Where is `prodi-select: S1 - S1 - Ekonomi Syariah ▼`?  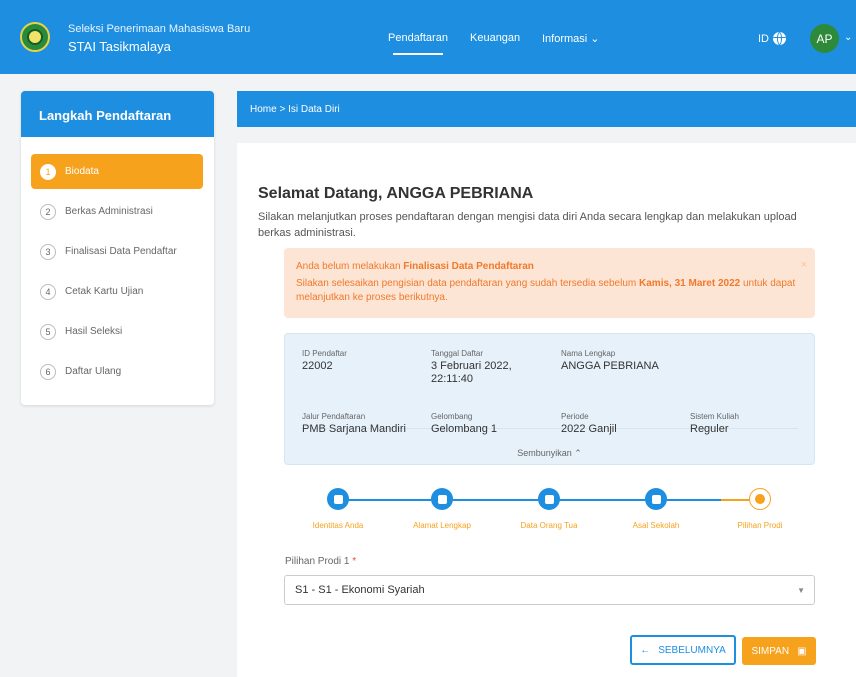
prodi-select: S1 - S1 - Ekonomi Syariah ▼ is located at coordinates (549, 590).